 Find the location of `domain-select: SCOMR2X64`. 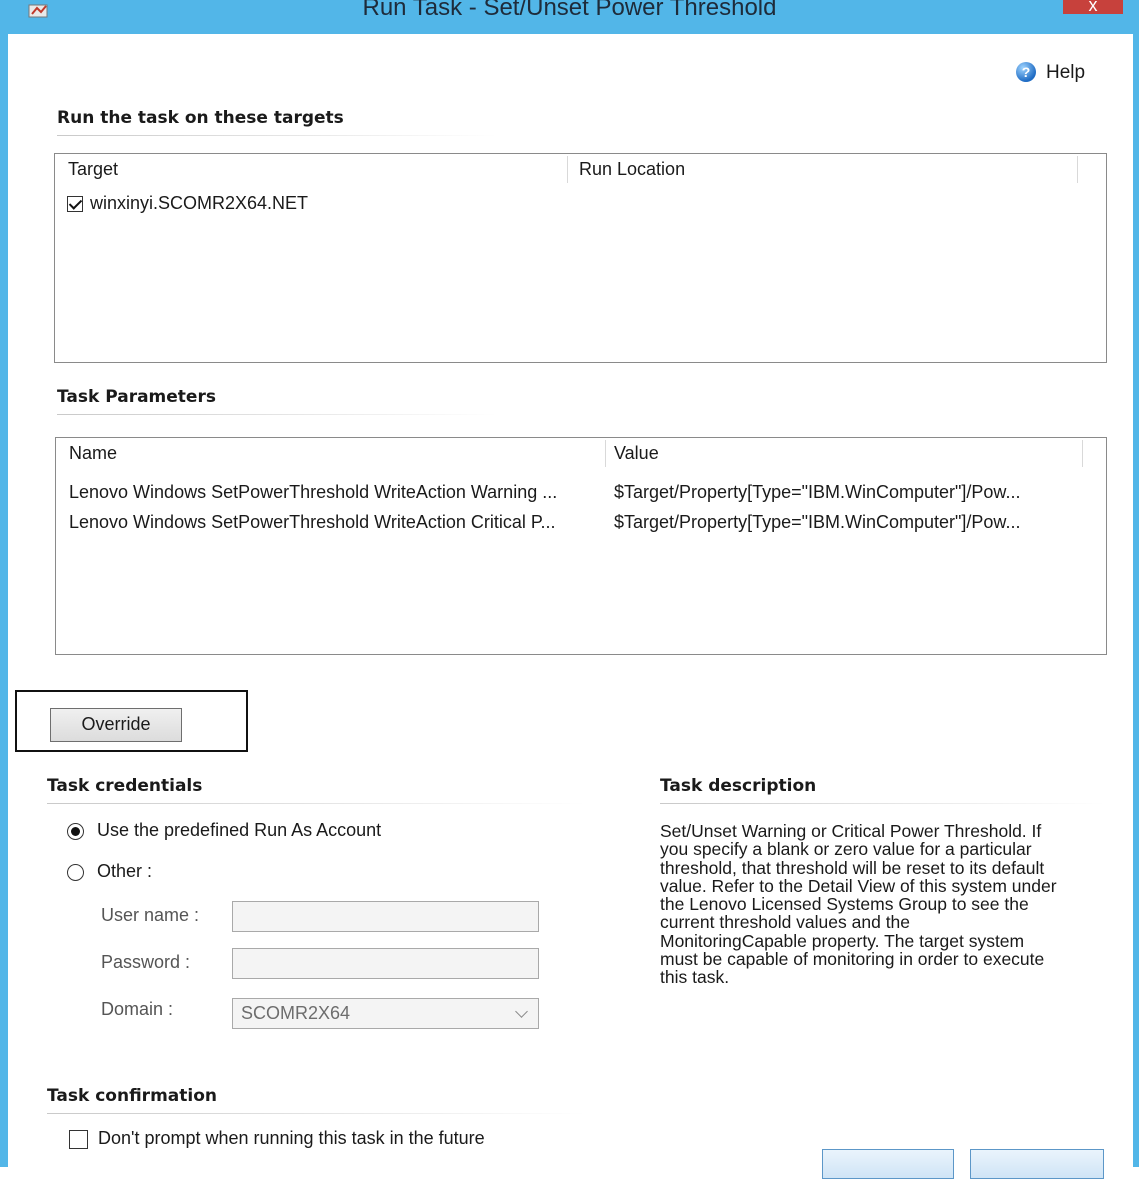

domain-select: SCOMR2X64 is located at coordinates (385, 1013).